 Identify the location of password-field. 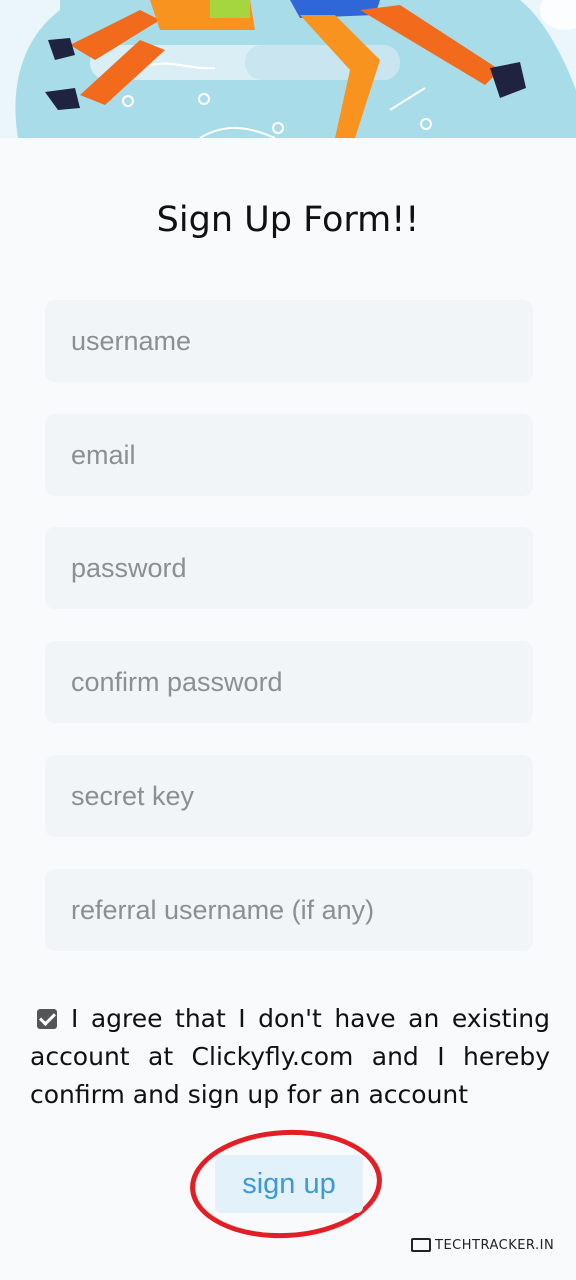
(289, 568).